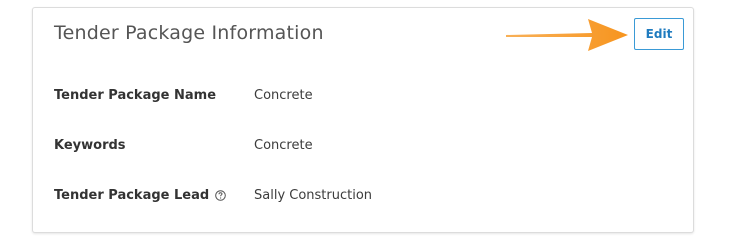  I want to click on field-row-keywords: Keywords Concrete, so click(364, 148).